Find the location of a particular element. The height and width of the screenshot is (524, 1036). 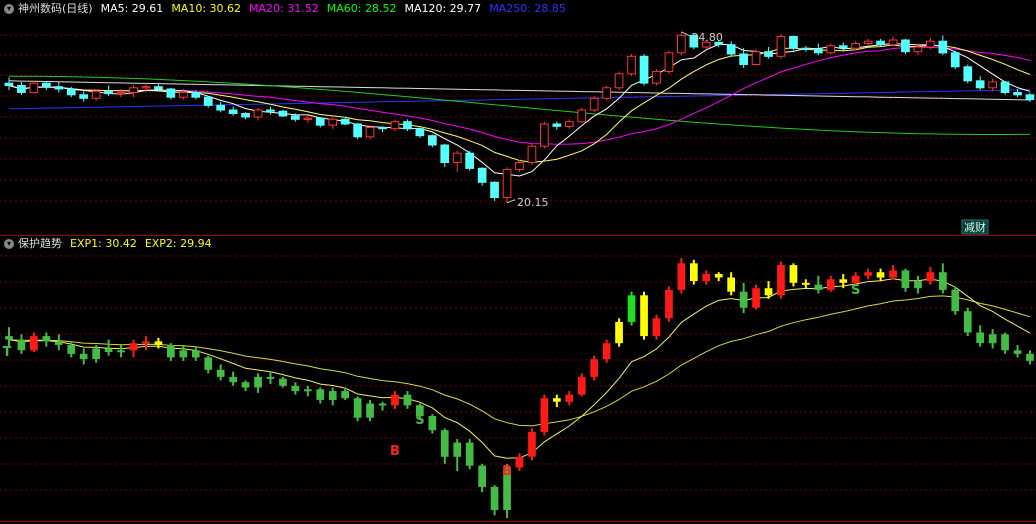

low-price-label: 20.15 is located at coordinates (533, 202).